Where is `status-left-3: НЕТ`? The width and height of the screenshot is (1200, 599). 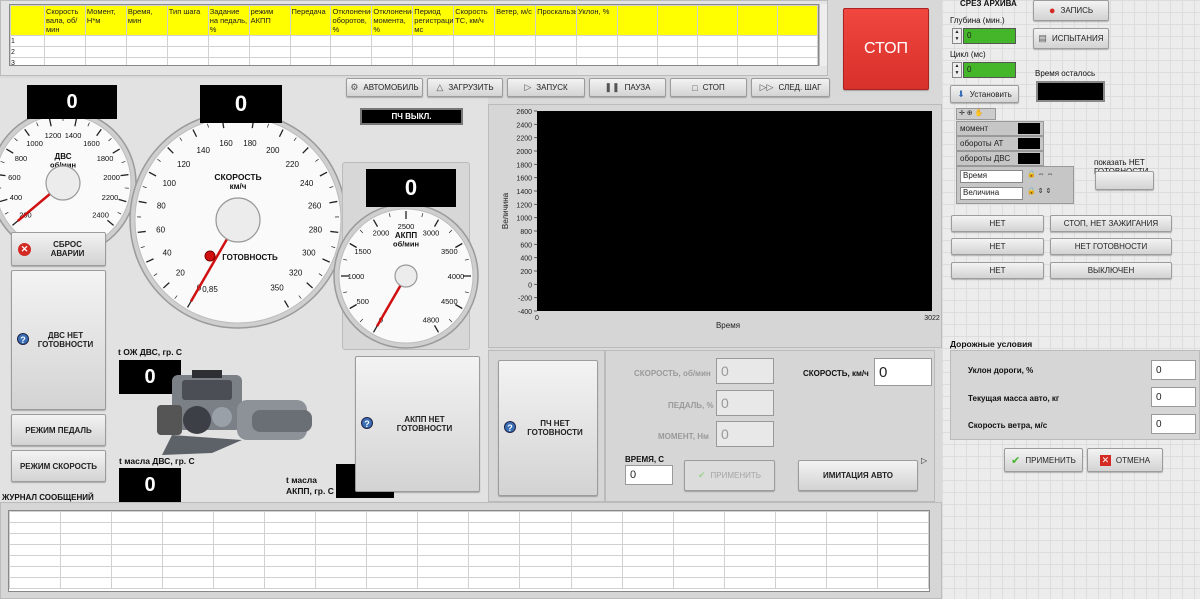 status-left-3: НЕТ is located at coordinates (997, 270).